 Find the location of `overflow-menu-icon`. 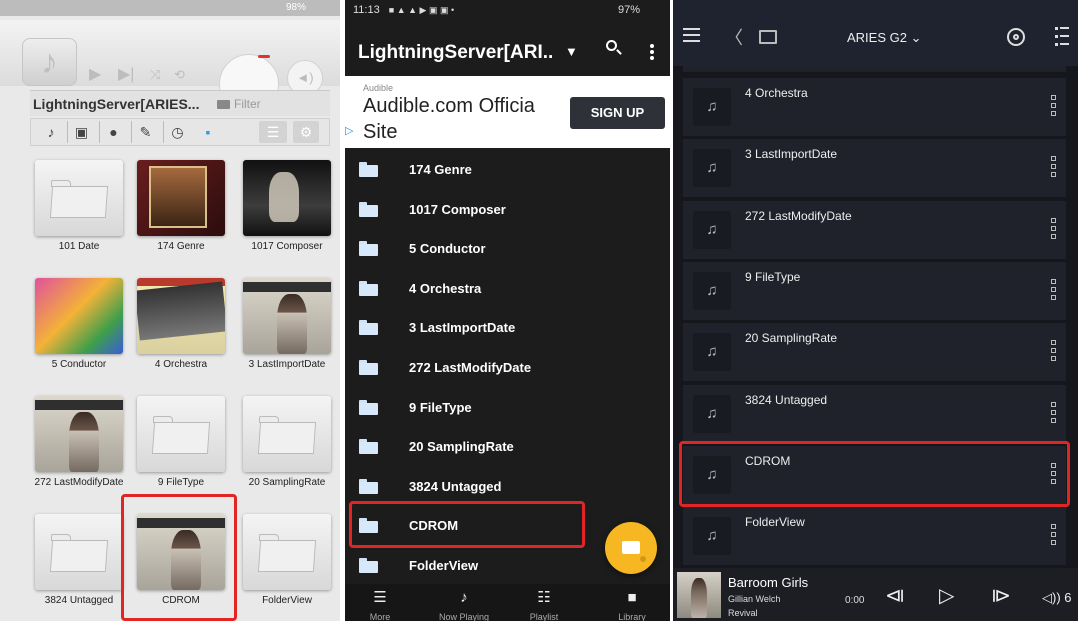

overflow-menu-icon is located at coordinates (652, 52).